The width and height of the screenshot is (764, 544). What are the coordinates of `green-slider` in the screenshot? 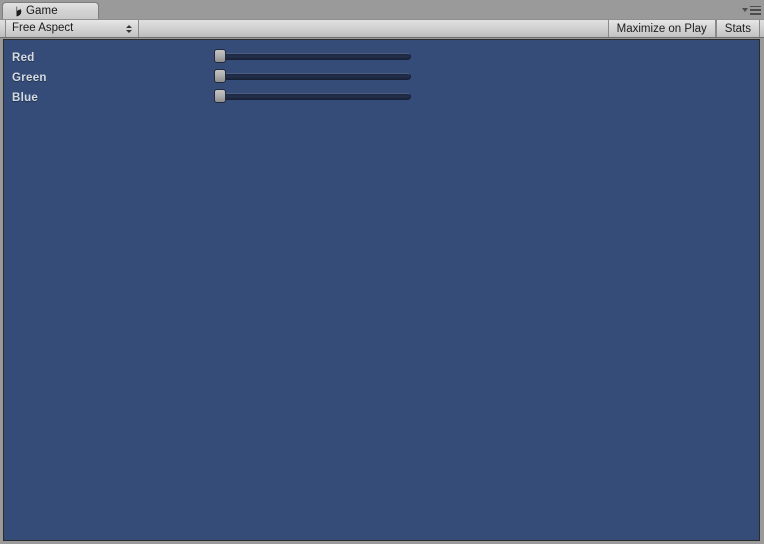 It's located at (313, 77).